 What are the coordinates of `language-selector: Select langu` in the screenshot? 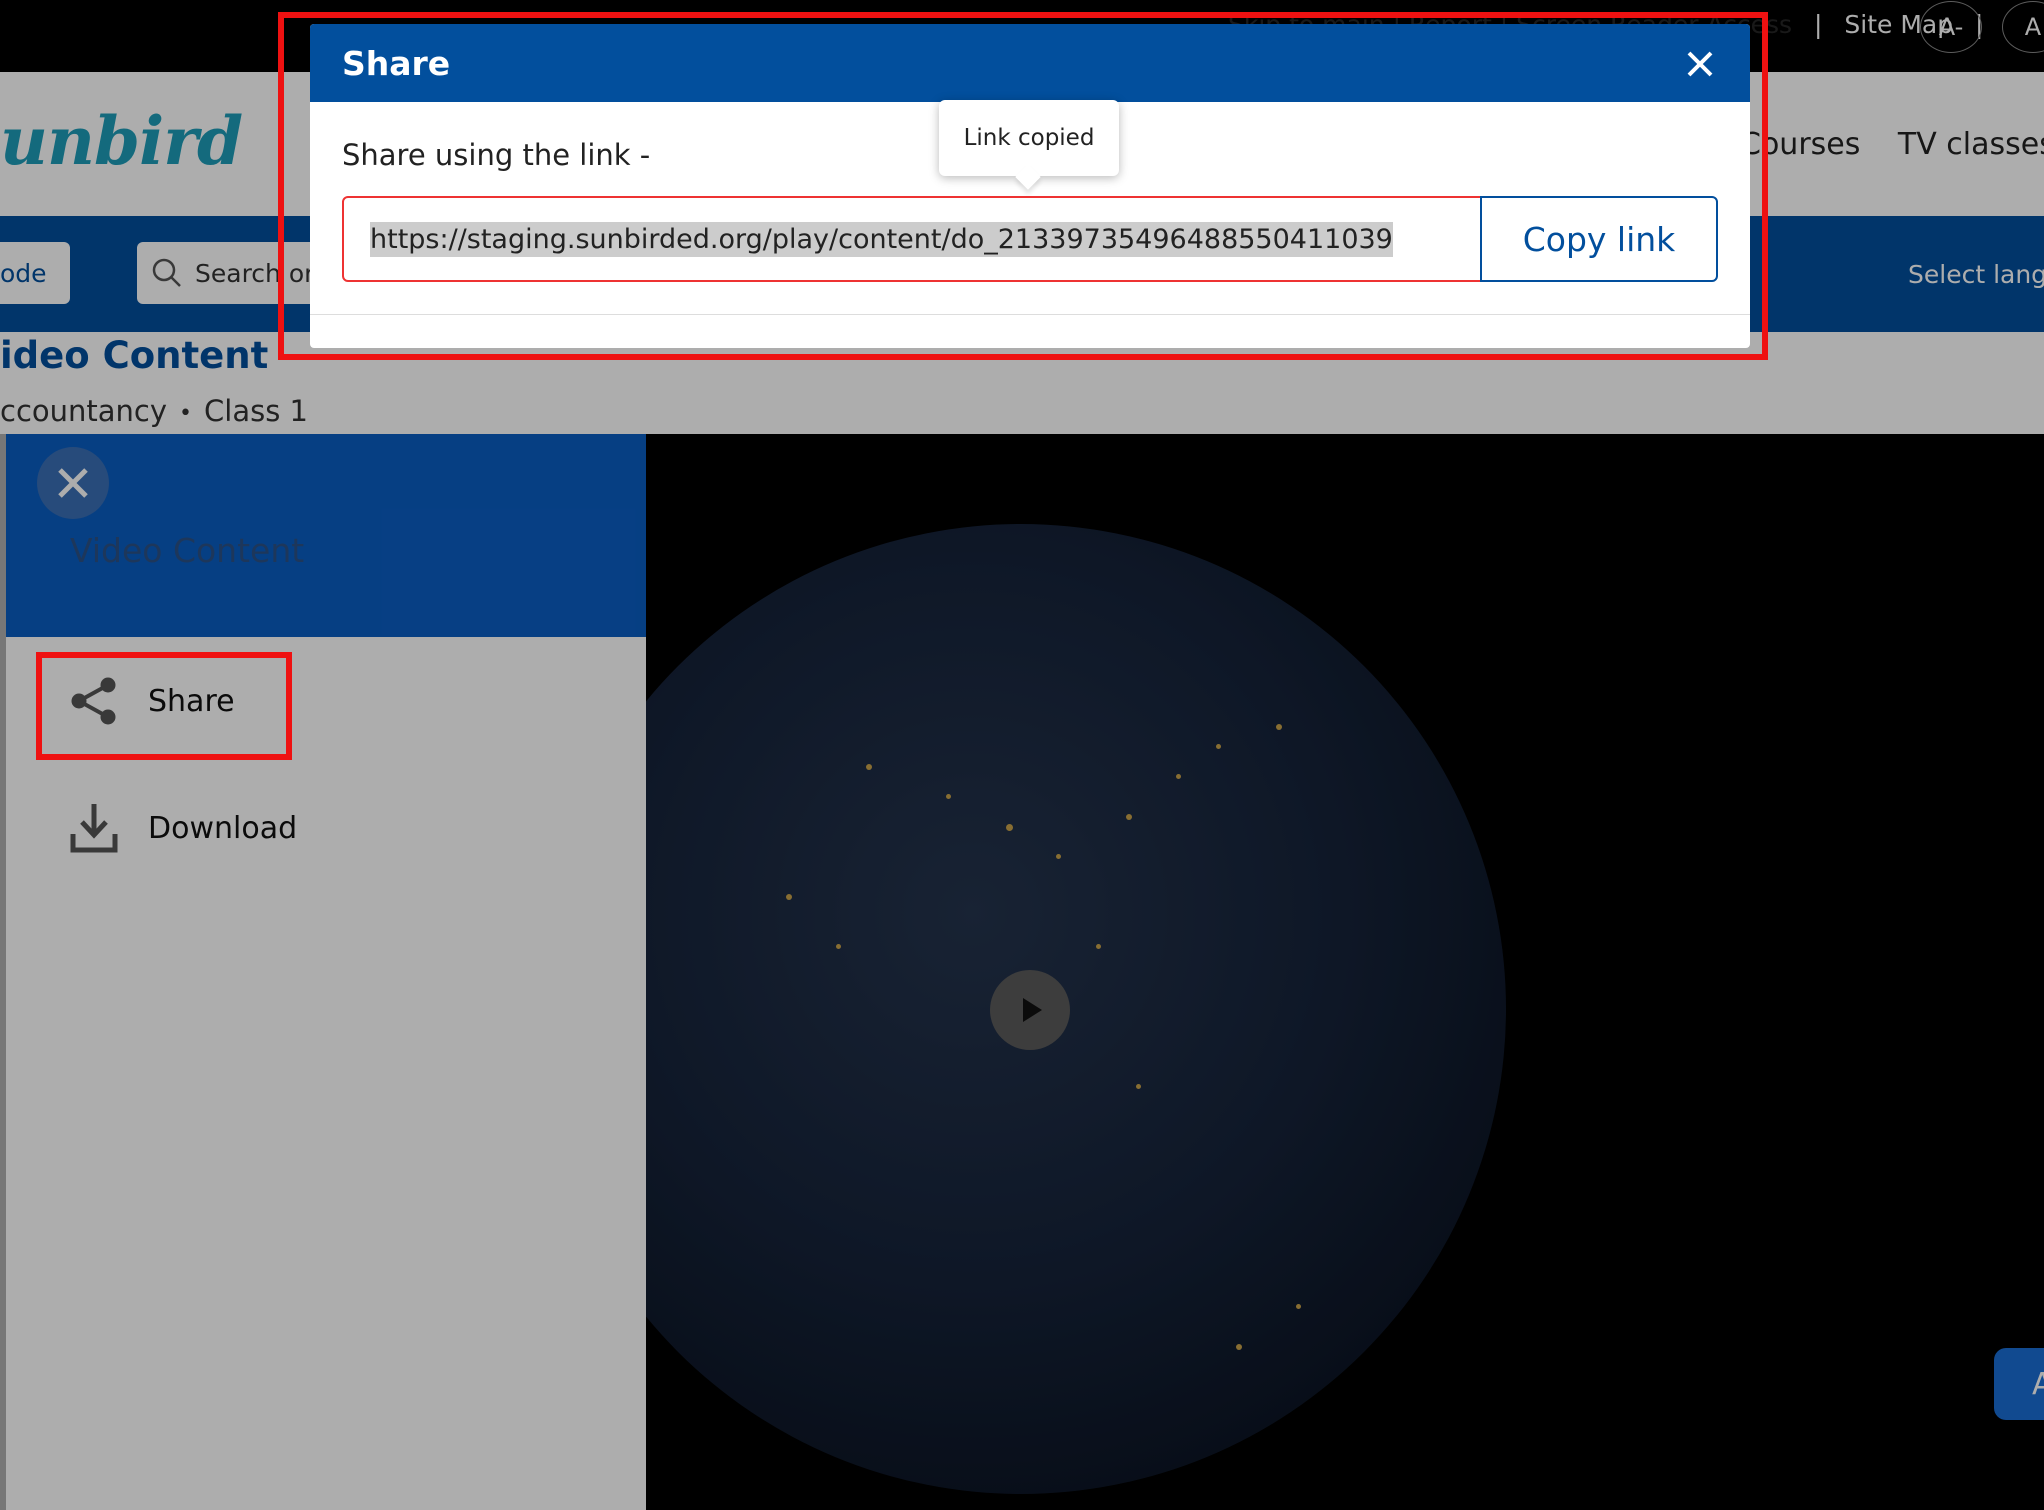 It's located at (1976, 274).